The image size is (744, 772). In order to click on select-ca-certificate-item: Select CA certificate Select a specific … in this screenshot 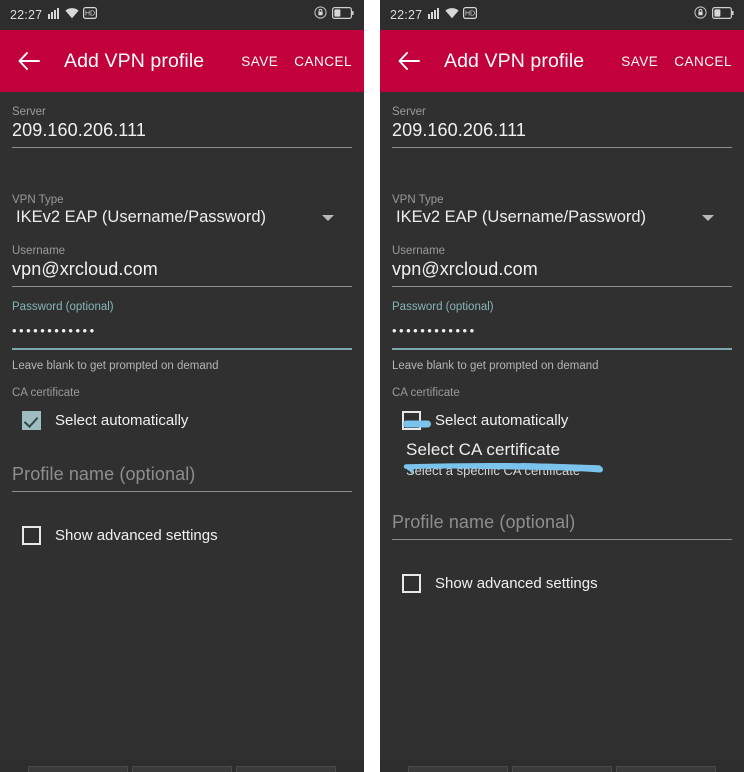, I will do `click(562, 454)`.